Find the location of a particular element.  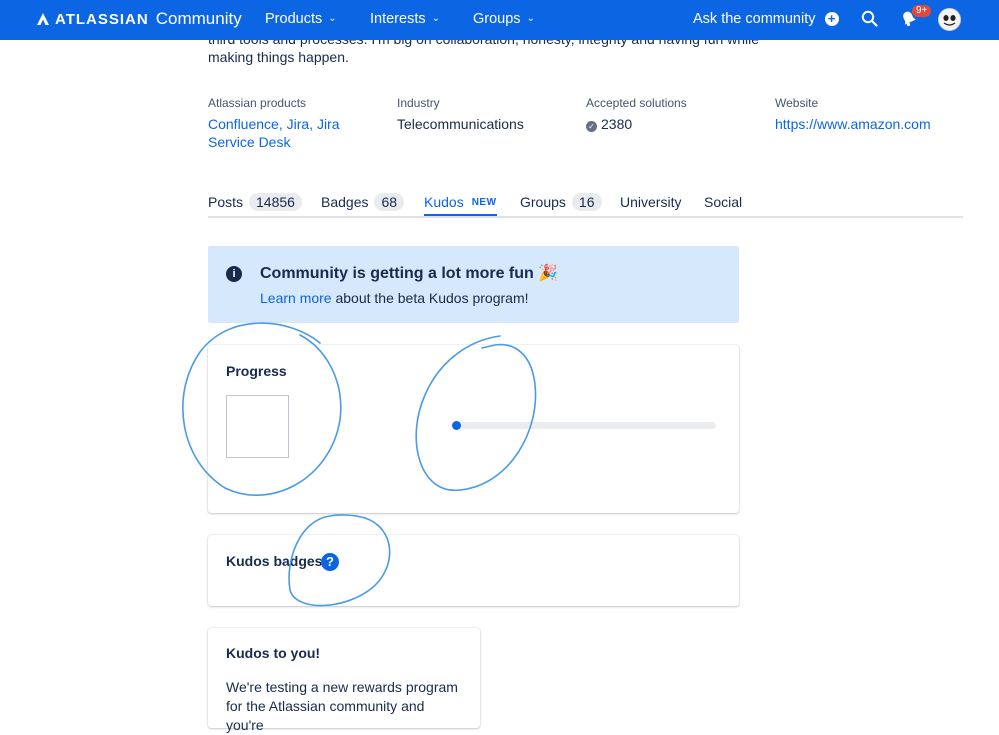

tab-social-label: Social is located at coordinates (723, 202).